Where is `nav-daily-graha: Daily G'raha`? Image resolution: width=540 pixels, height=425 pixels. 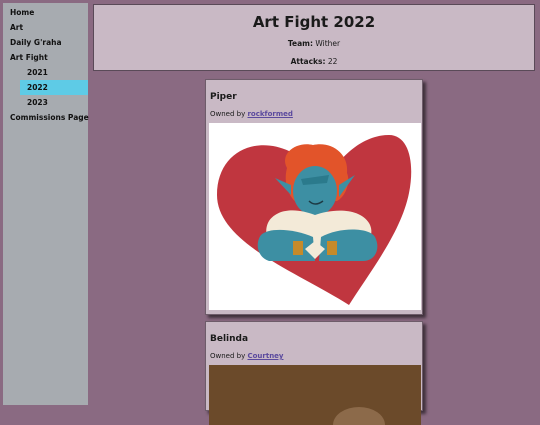
nav-daily-graha: Daily G'raha is located at coordinates (45, 42).